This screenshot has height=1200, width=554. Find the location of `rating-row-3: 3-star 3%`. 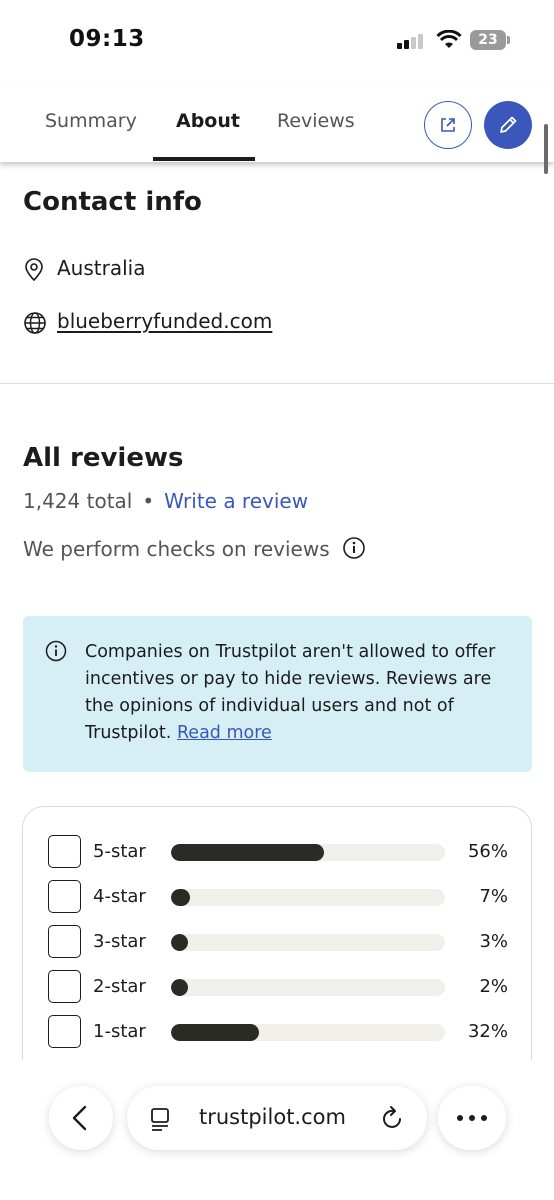

rating-row-3: 3-star 3% is located at coordinates (278, 943).